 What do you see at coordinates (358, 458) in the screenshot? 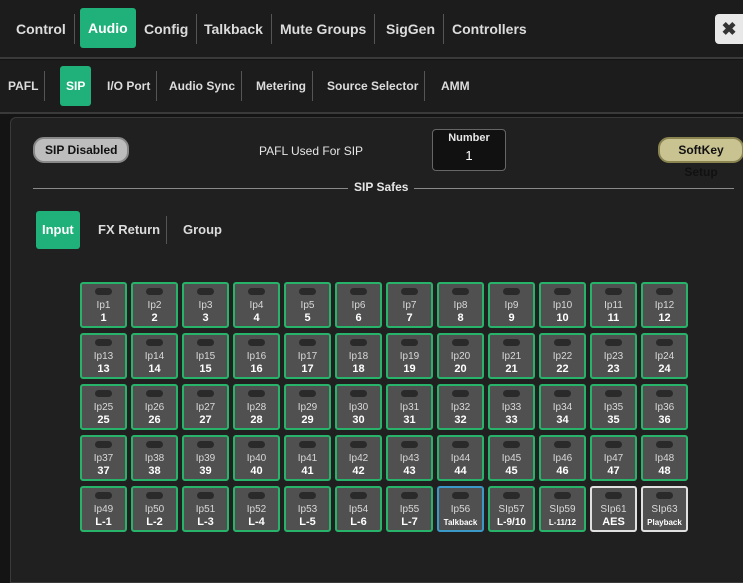
I see `sip-safe-button: Ip42 42` at bounding box center [358, 458].